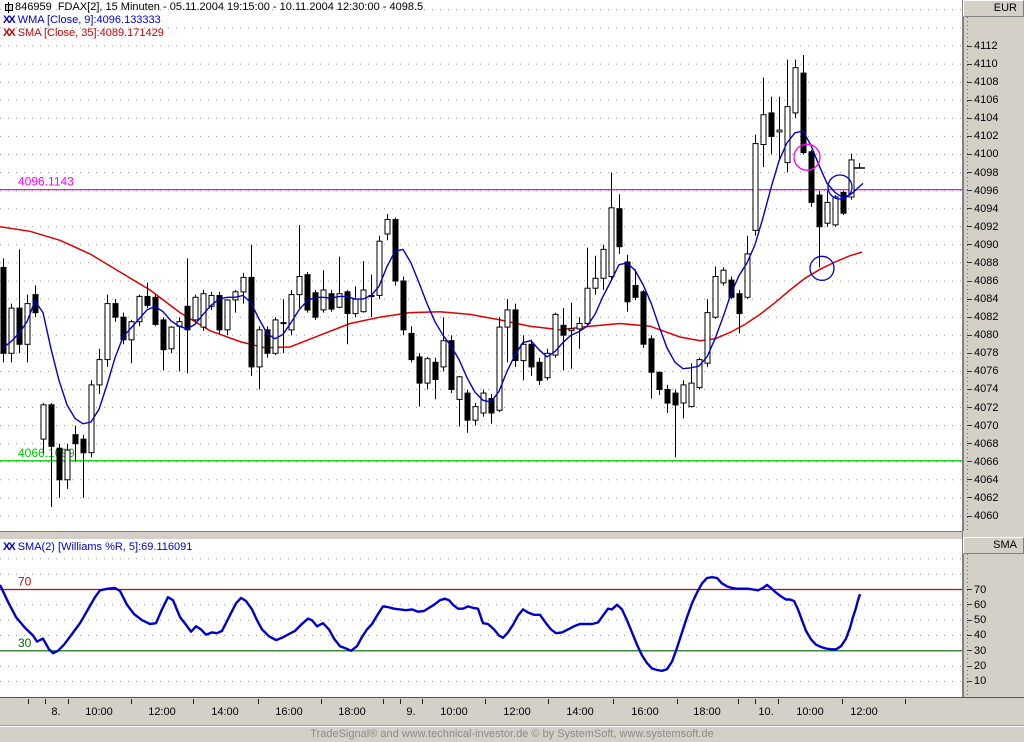 The height and width of the screenshot is (742, 1024). I want to click on wma-legend-label: WMA [Close, 9]:, so click(57, 20).